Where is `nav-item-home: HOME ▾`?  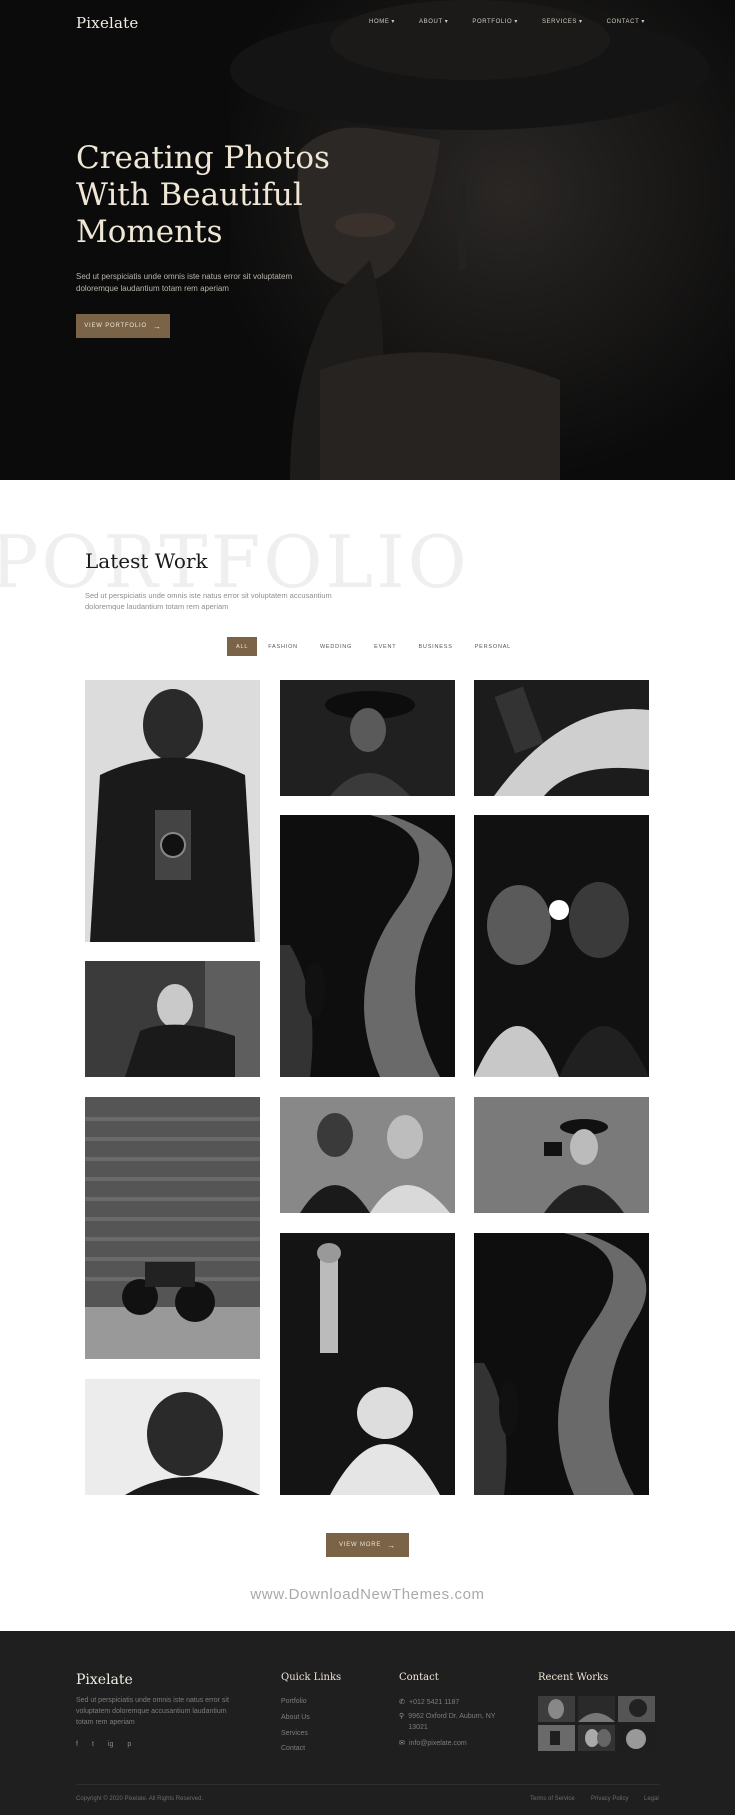
nav-item-home: HOME ▾ is located at coordinates (382, 22).